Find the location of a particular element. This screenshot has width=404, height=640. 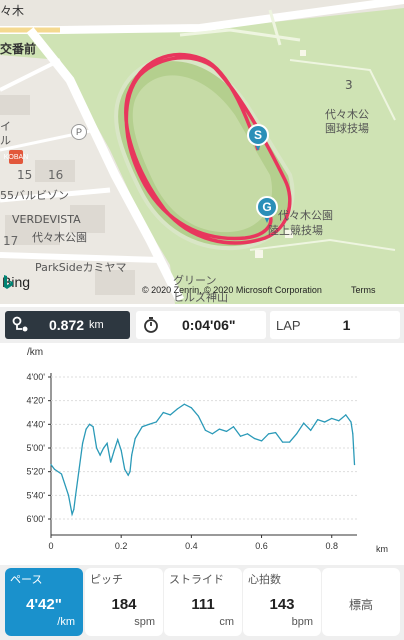

bing-icon is located at coordinates (8, 282).